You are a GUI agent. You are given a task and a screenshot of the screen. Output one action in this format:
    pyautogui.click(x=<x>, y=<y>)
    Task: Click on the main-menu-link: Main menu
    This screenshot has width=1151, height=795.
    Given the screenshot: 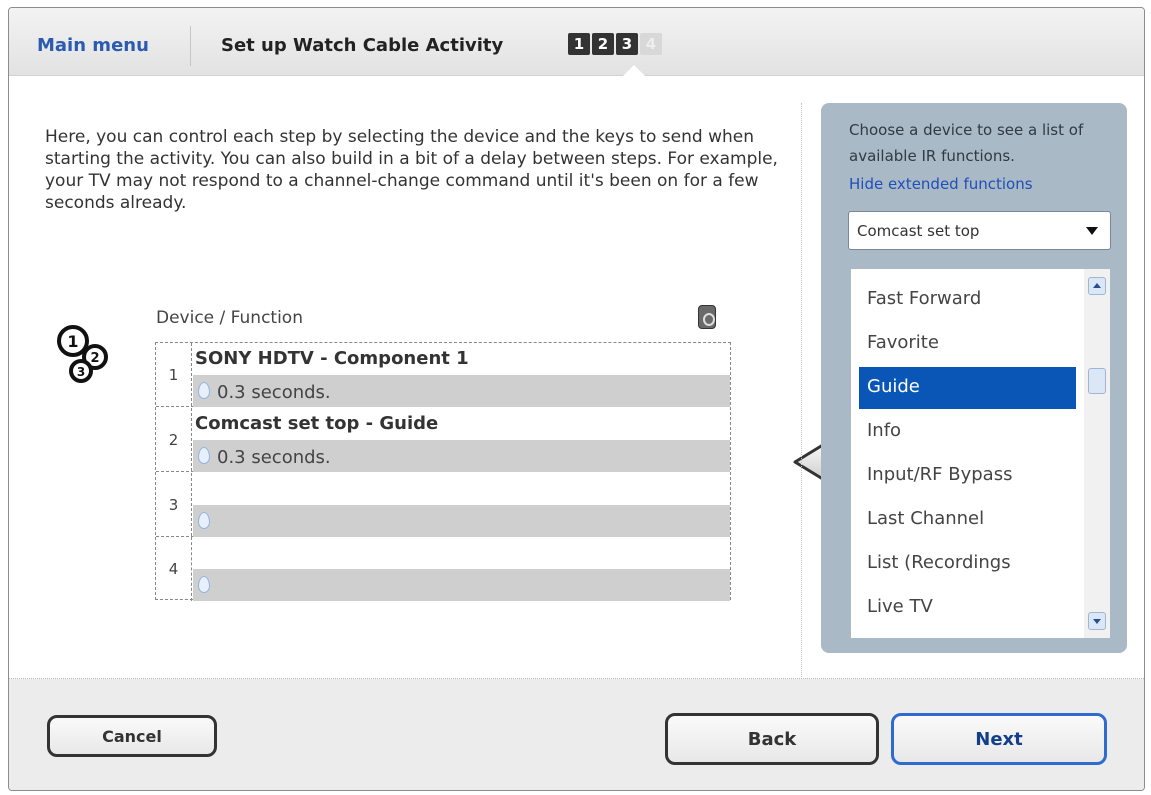 What is the action you would take?
    pyautogui.click(x=93, y=45)
    